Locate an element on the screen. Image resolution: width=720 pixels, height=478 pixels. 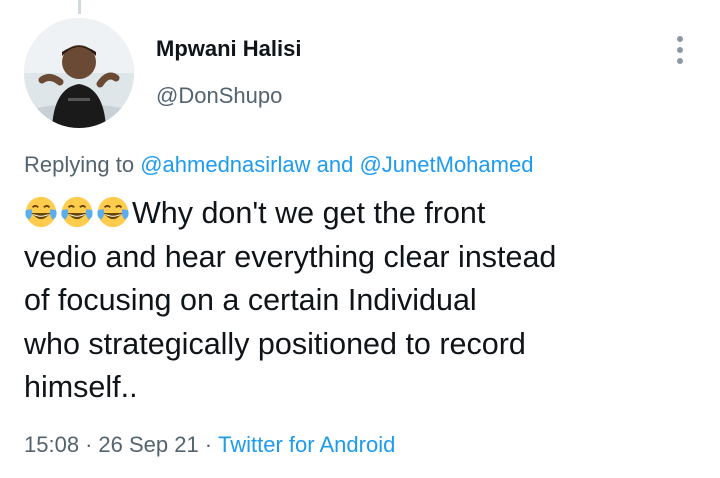
mention-link: @JunetMohamed is located at coordinates (446, 164).